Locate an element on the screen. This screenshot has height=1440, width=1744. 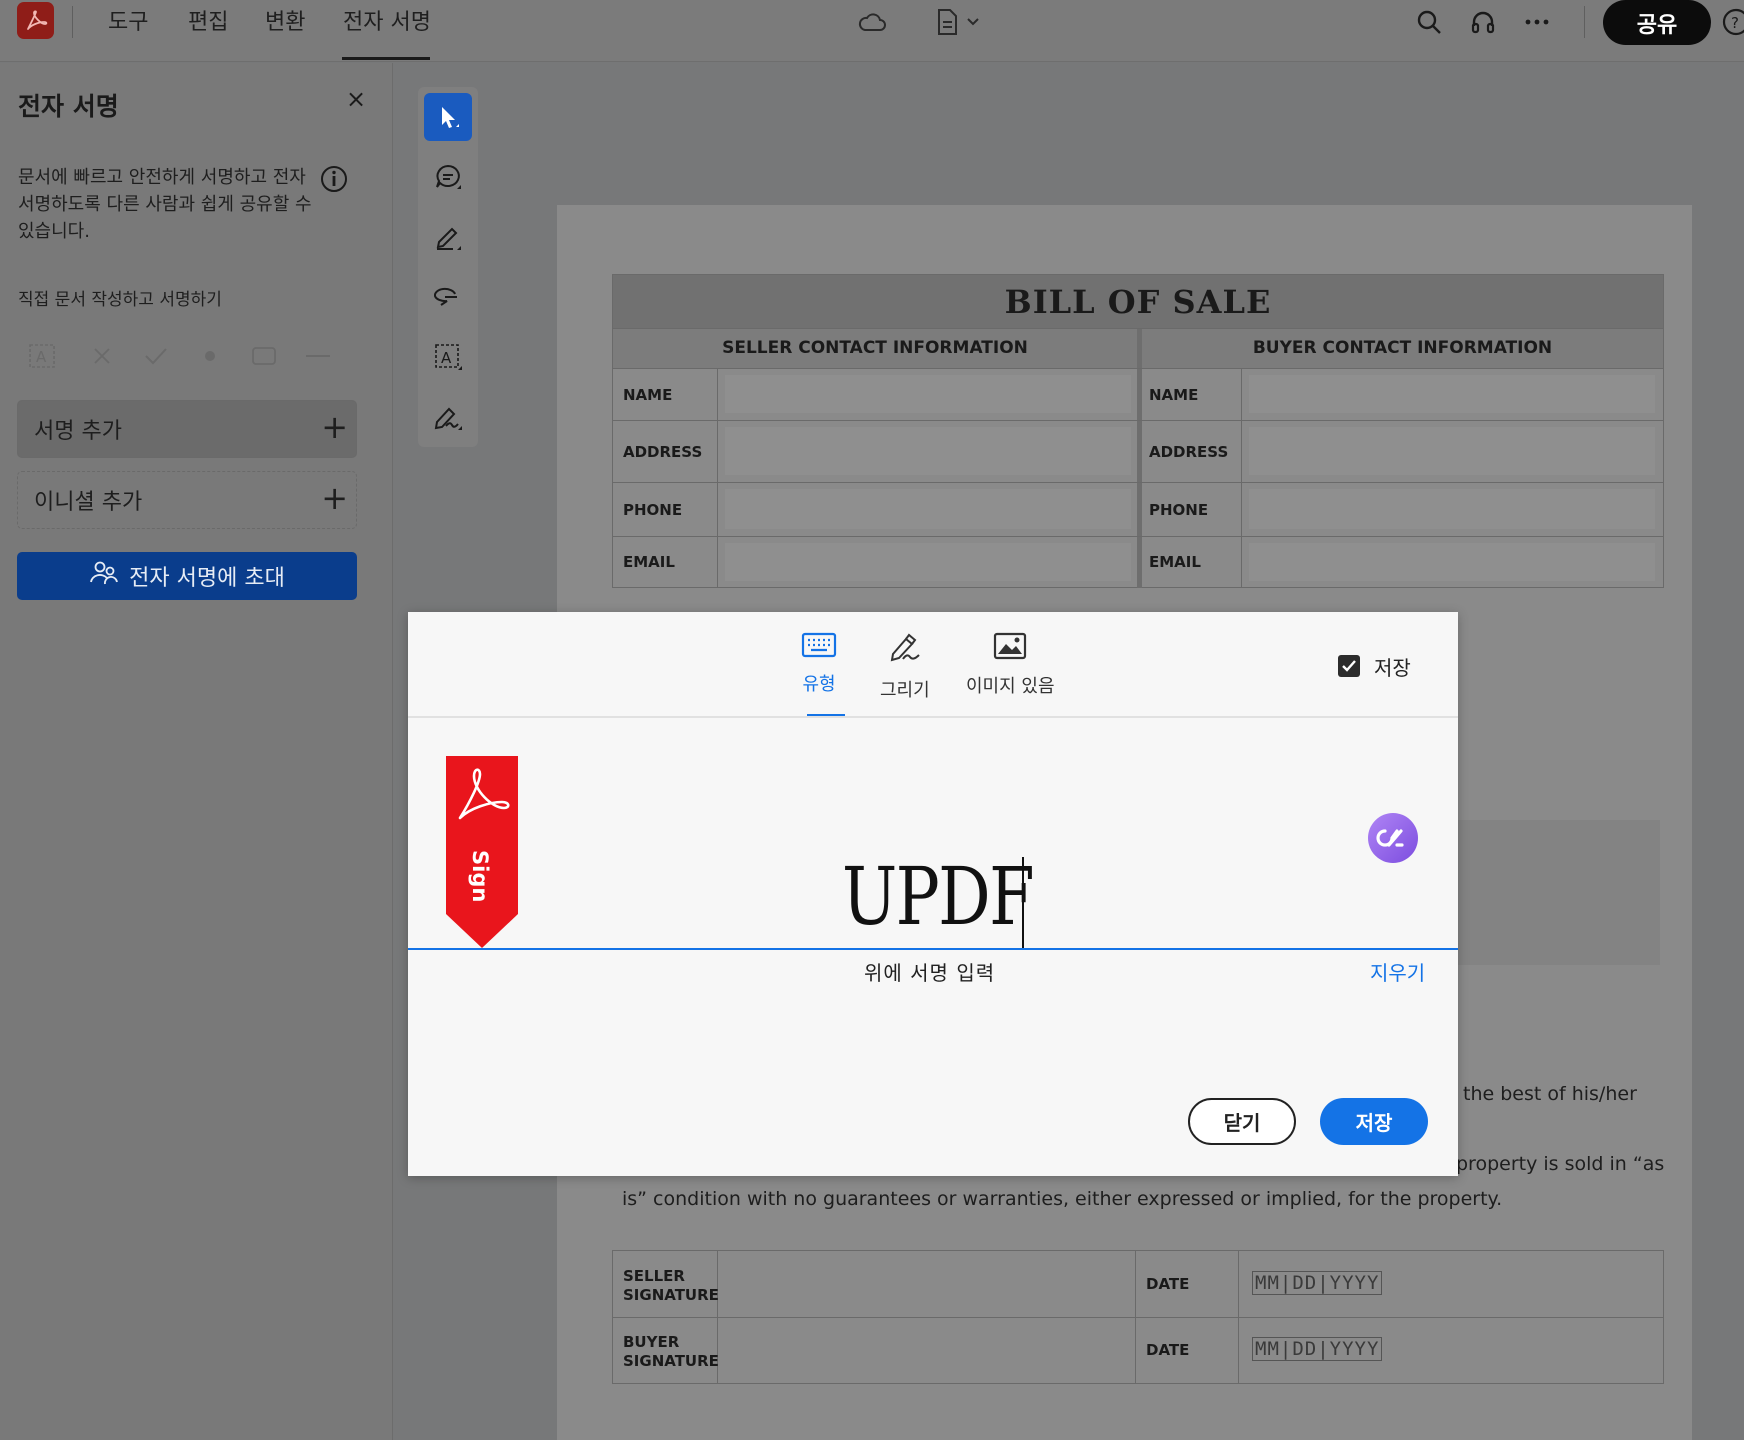
select-cursor-icon is located at coordinates (448, 117).